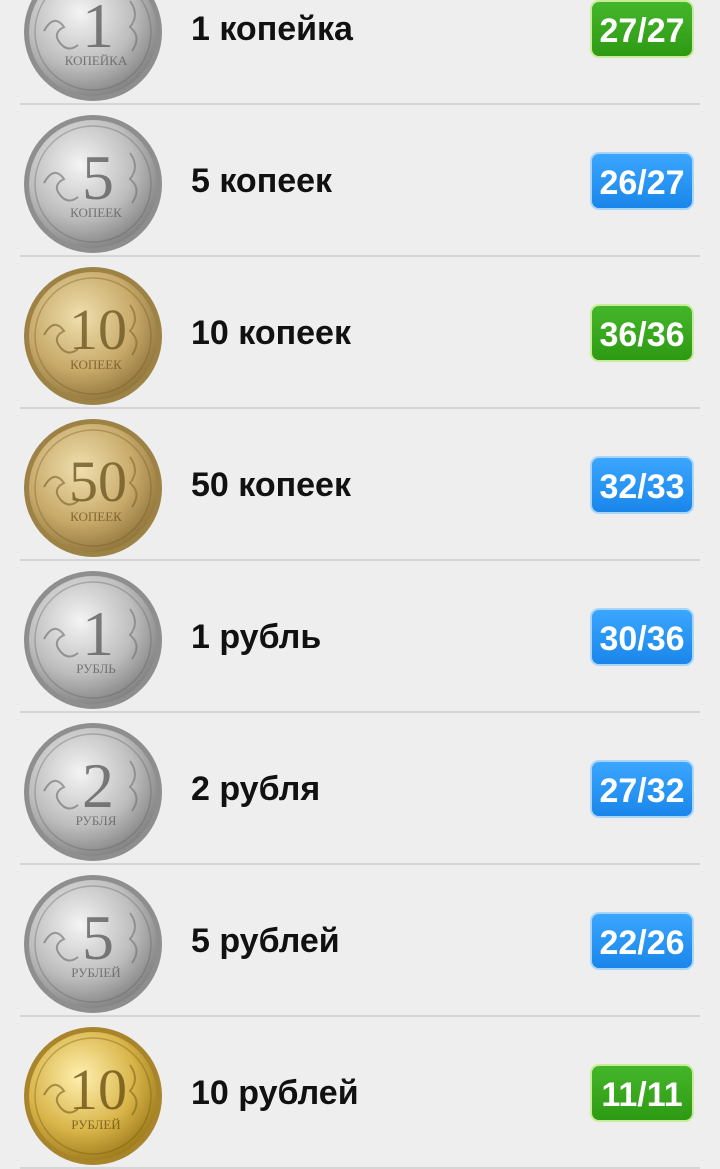  Describe the element at coordinates (271, 485) in the screenshot. I see `coin-name: 50 копеек` at that location.